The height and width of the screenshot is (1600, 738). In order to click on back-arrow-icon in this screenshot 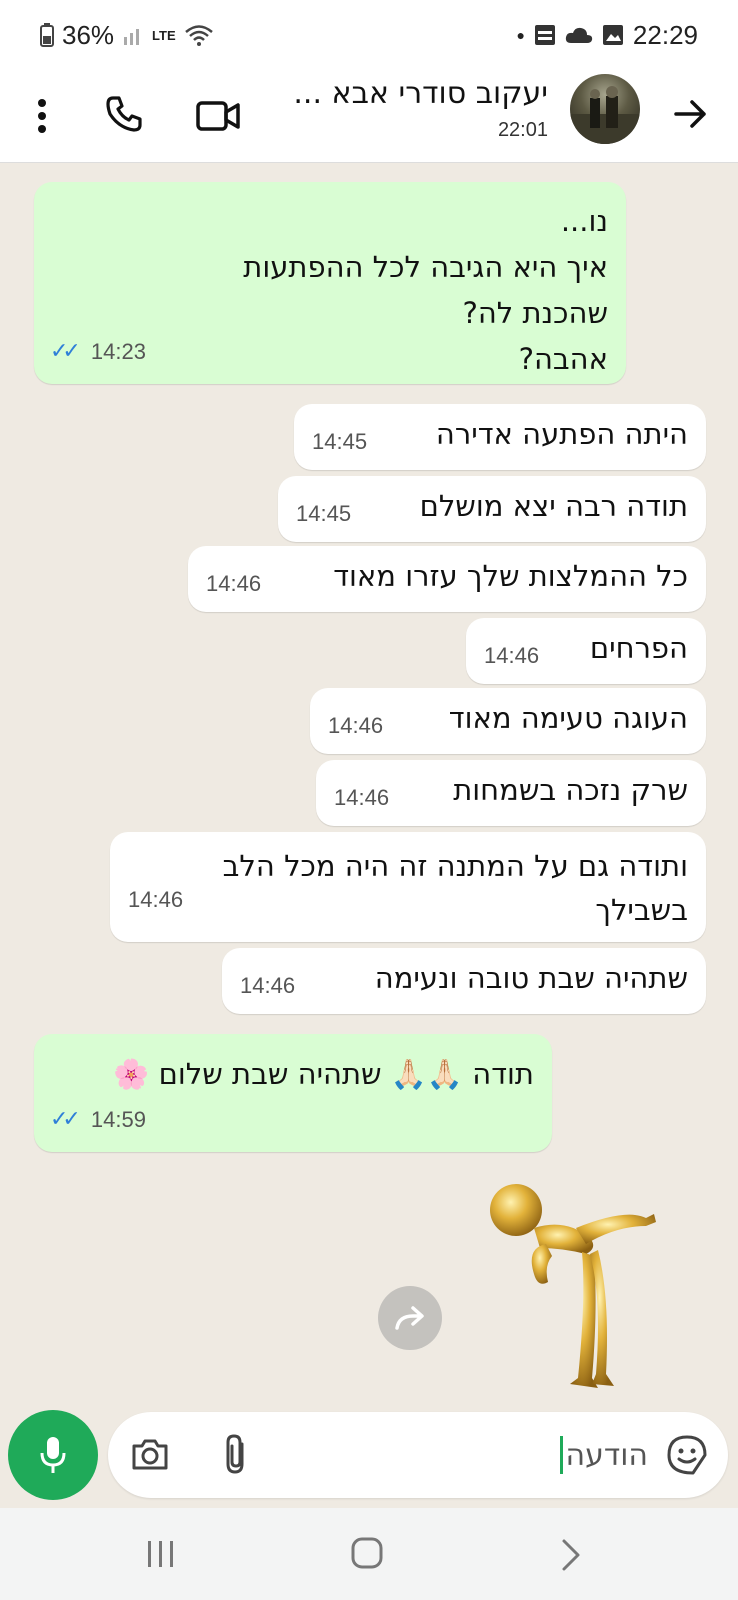, I will do `click(690, 114)`.